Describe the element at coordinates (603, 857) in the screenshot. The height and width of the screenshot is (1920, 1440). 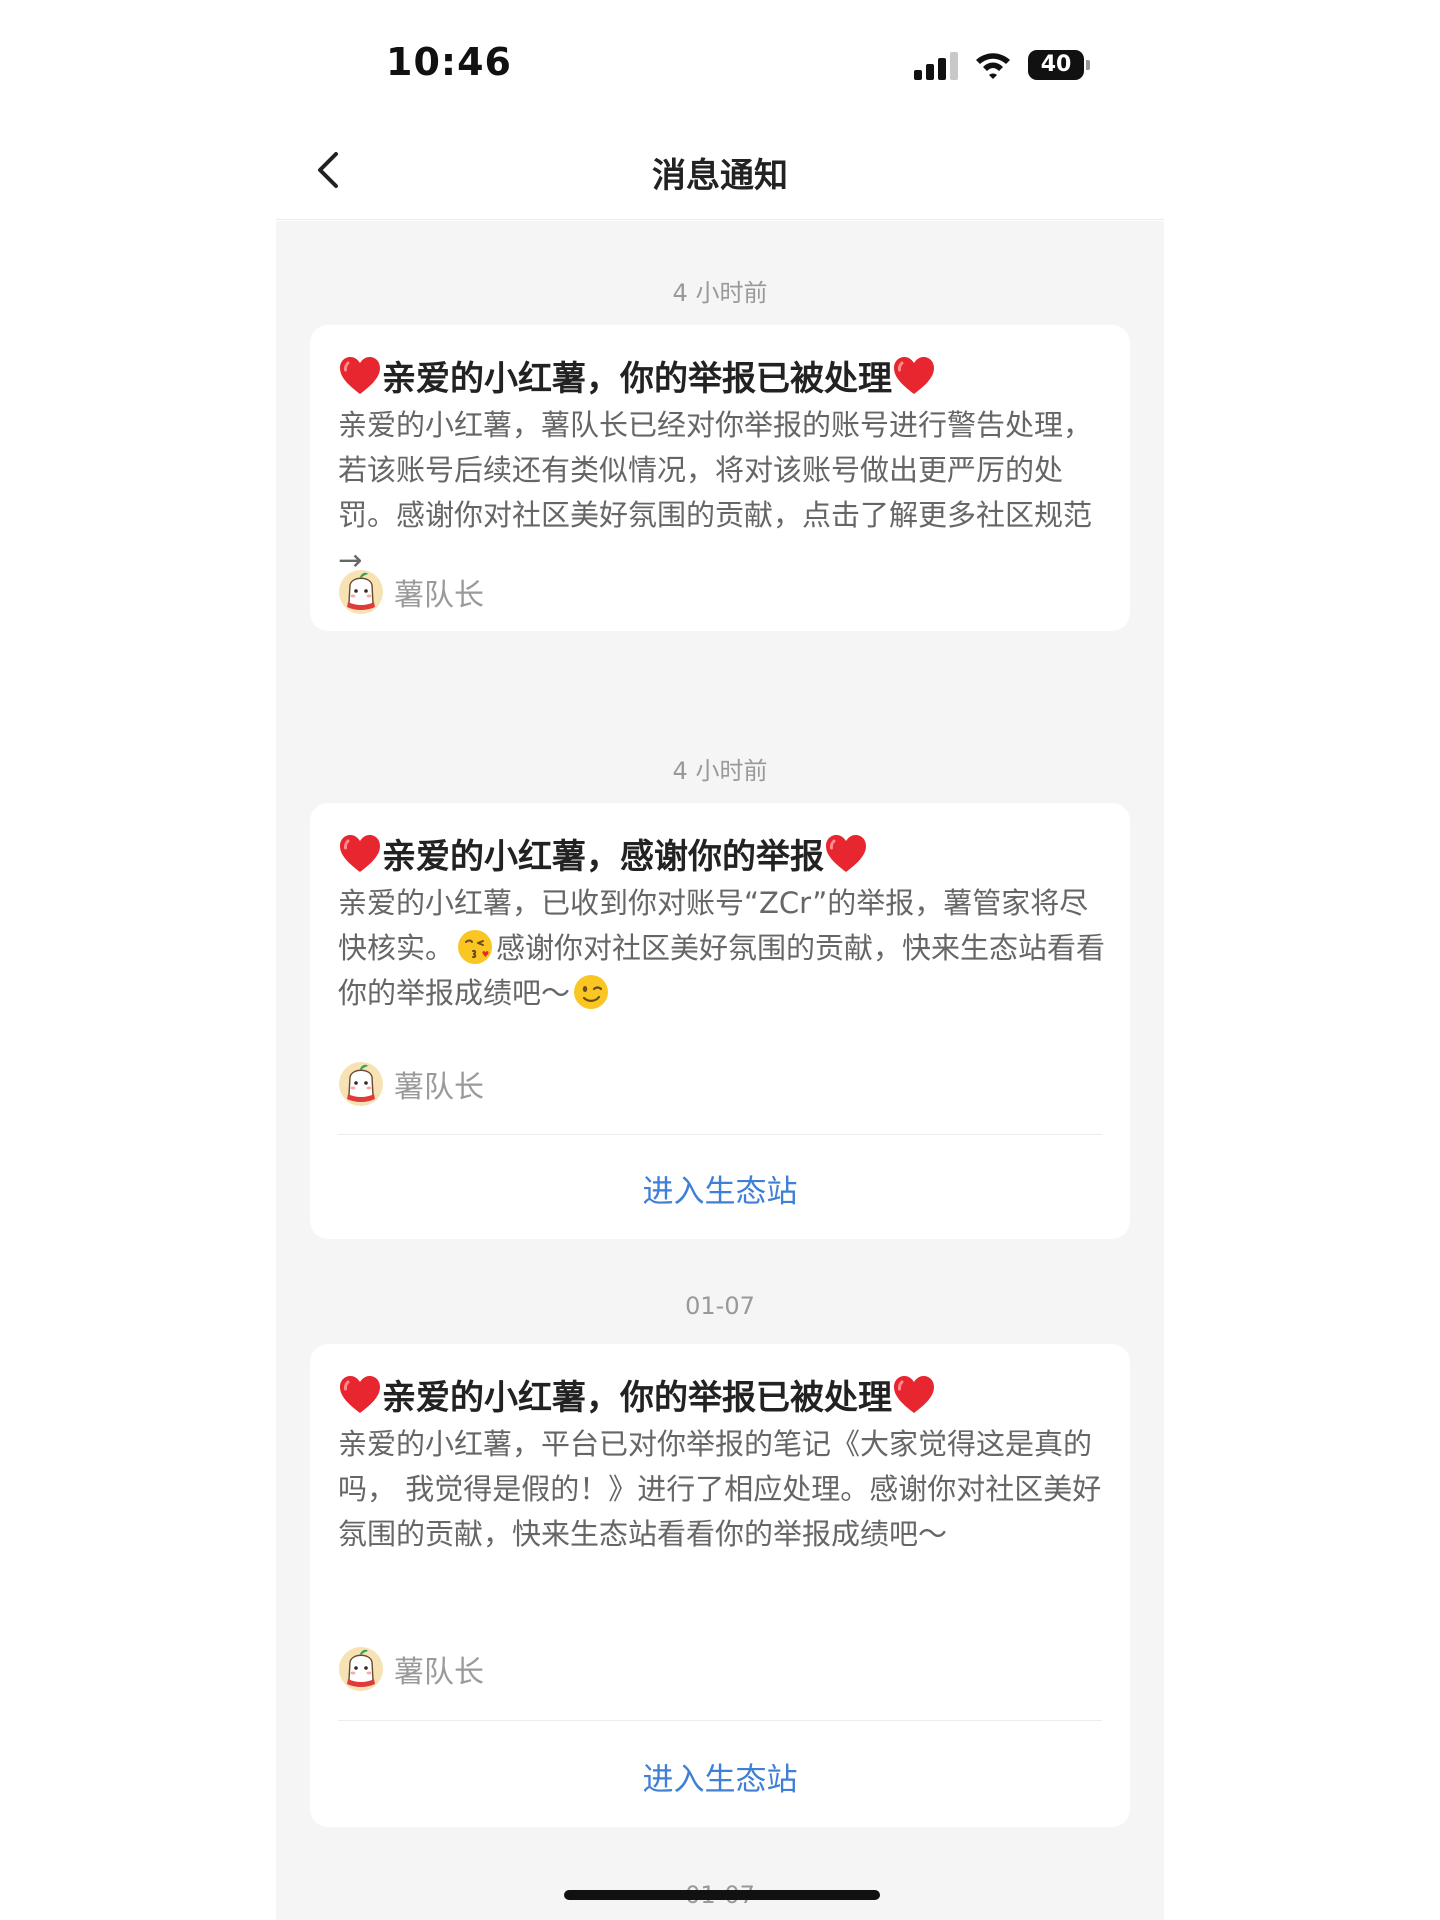
I see `card-title-text: 亲爱的小红薯，感谢你的举报` at that location.